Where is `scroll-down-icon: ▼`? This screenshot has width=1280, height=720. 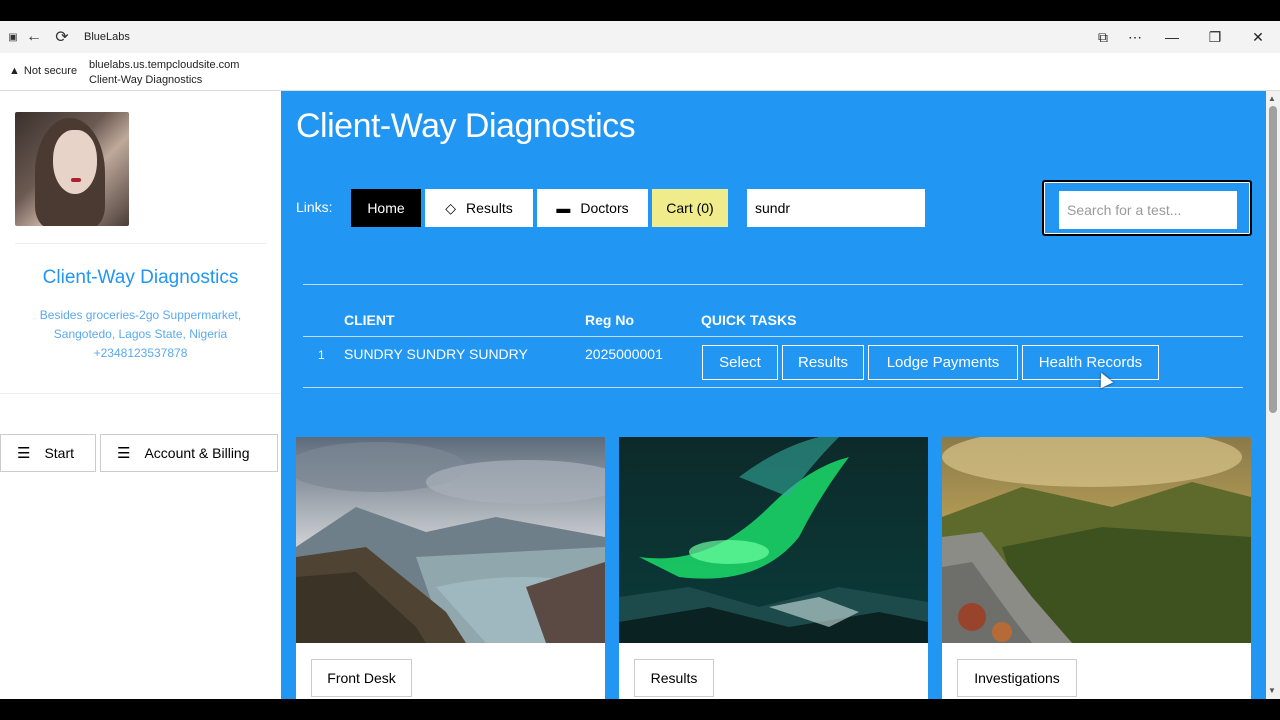
scroll-down-icon: ▼ is located at coordinates (1272, 690).